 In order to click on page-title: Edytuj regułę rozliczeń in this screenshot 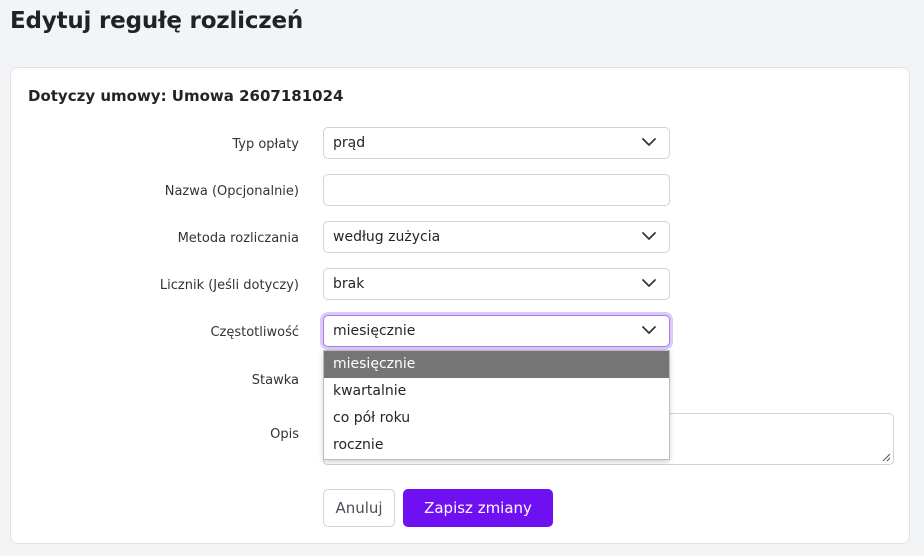, I will do `click(157, 21)`.